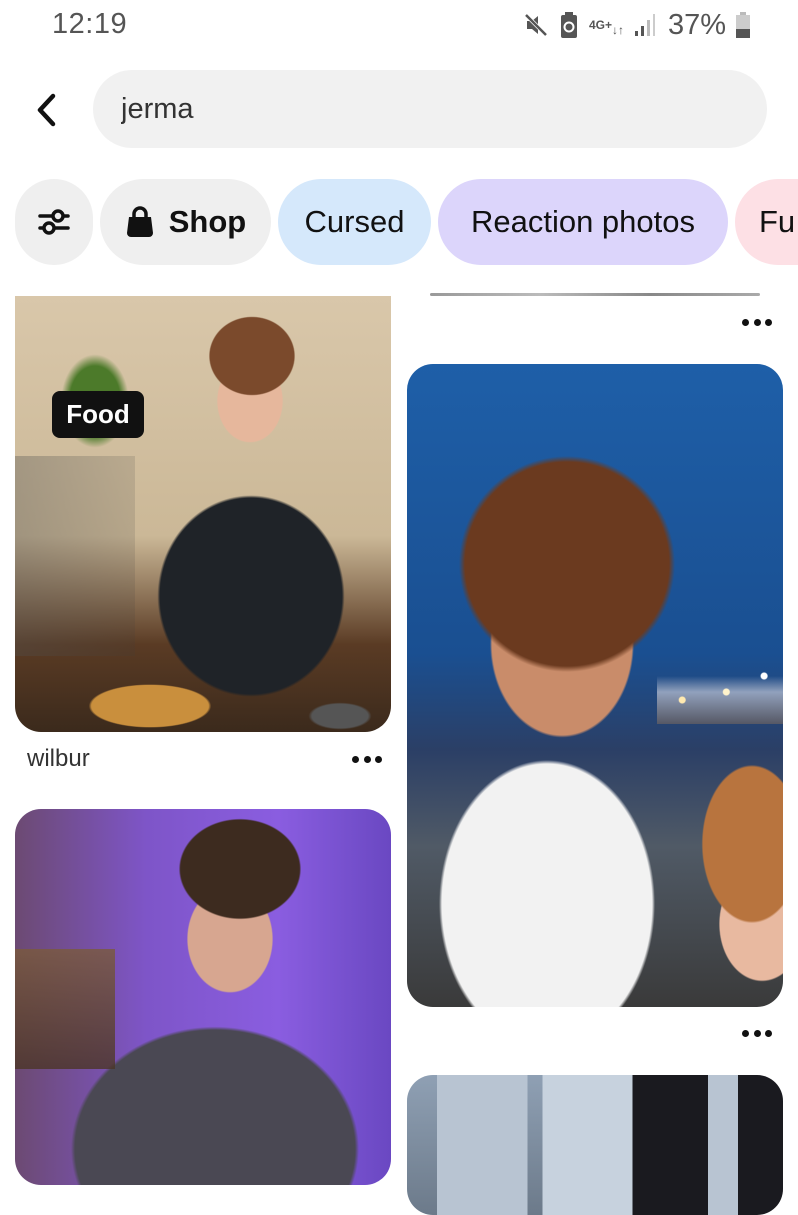  I want to click on battery-saver-icon, so click(569, 25).